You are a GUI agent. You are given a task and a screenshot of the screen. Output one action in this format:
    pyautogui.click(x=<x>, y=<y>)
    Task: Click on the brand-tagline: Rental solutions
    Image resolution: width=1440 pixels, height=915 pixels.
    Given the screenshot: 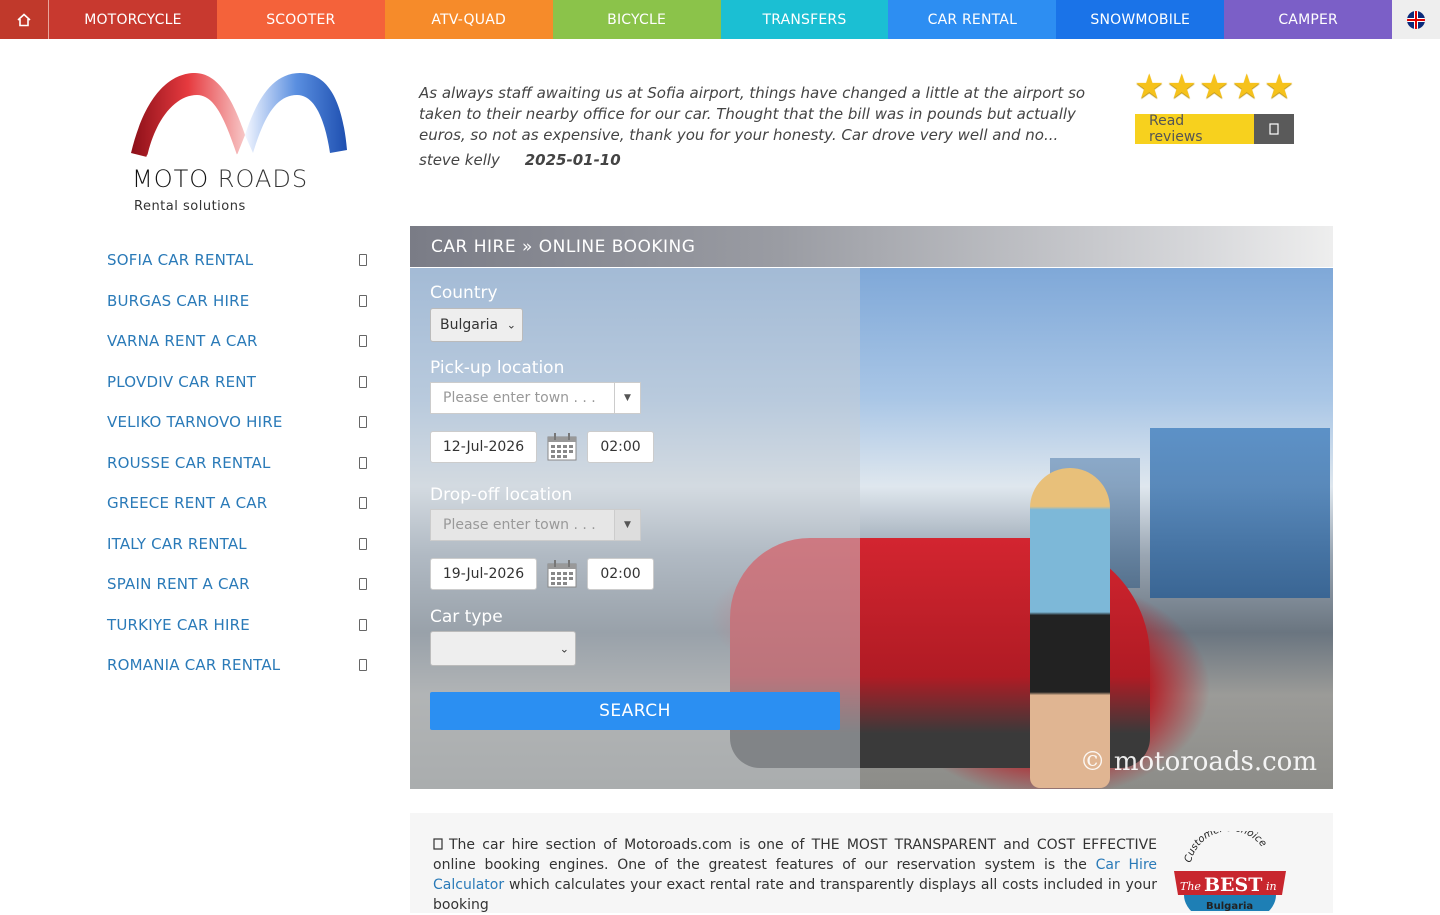 What is the action you would take?
    pyautogui.click(x=190, y=206)
    